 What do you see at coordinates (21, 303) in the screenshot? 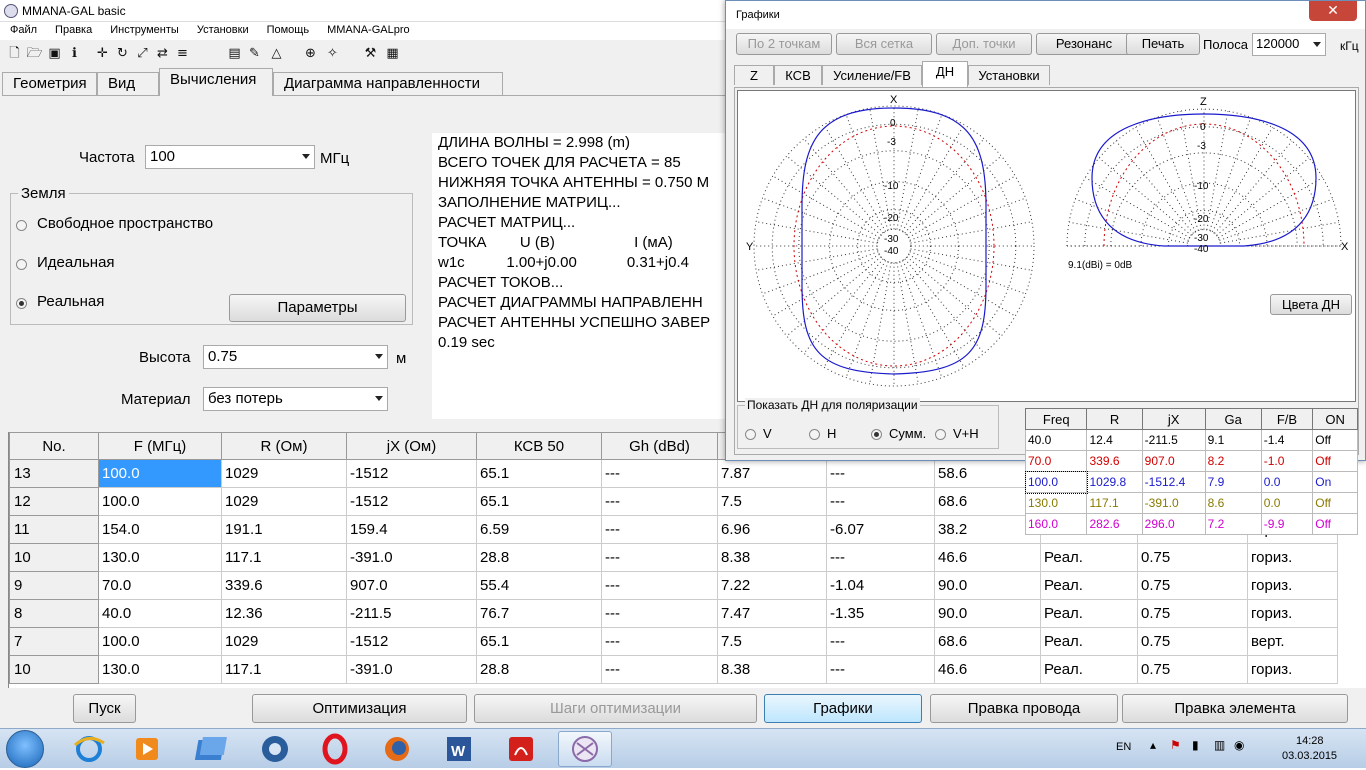
I see `radio-real` at bounding box center [21, 303].